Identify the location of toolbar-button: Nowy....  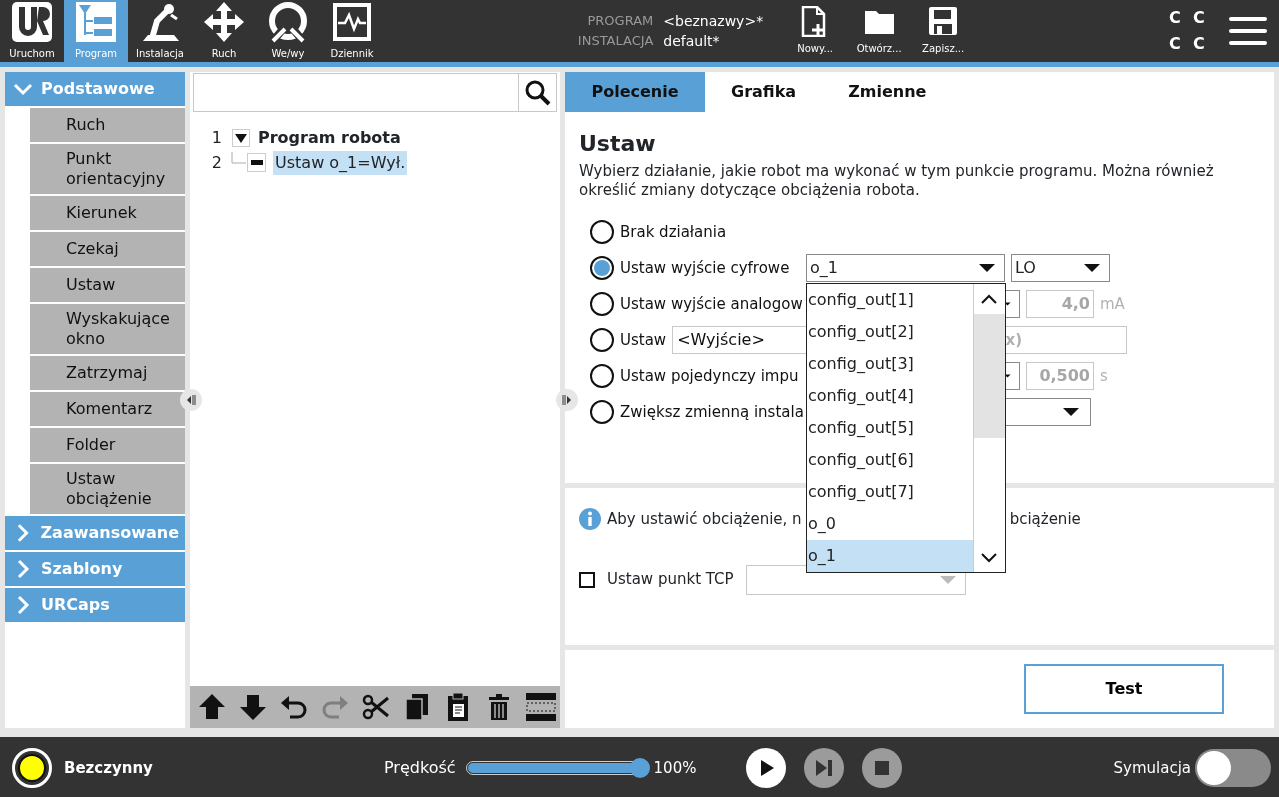
(815, 31).